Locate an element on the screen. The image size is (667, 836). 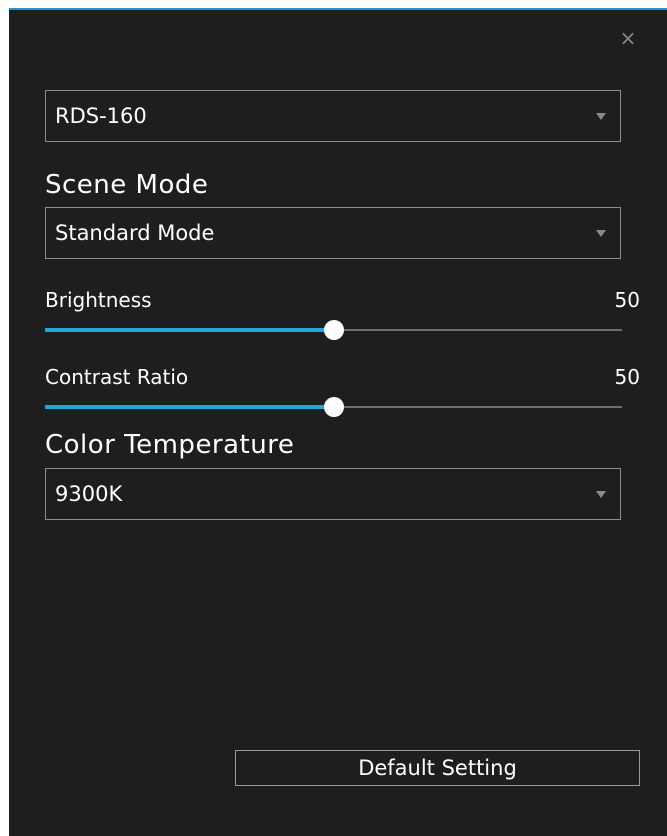
color-temperature-heading: Color Temperature is located at coordinates (170, 445).